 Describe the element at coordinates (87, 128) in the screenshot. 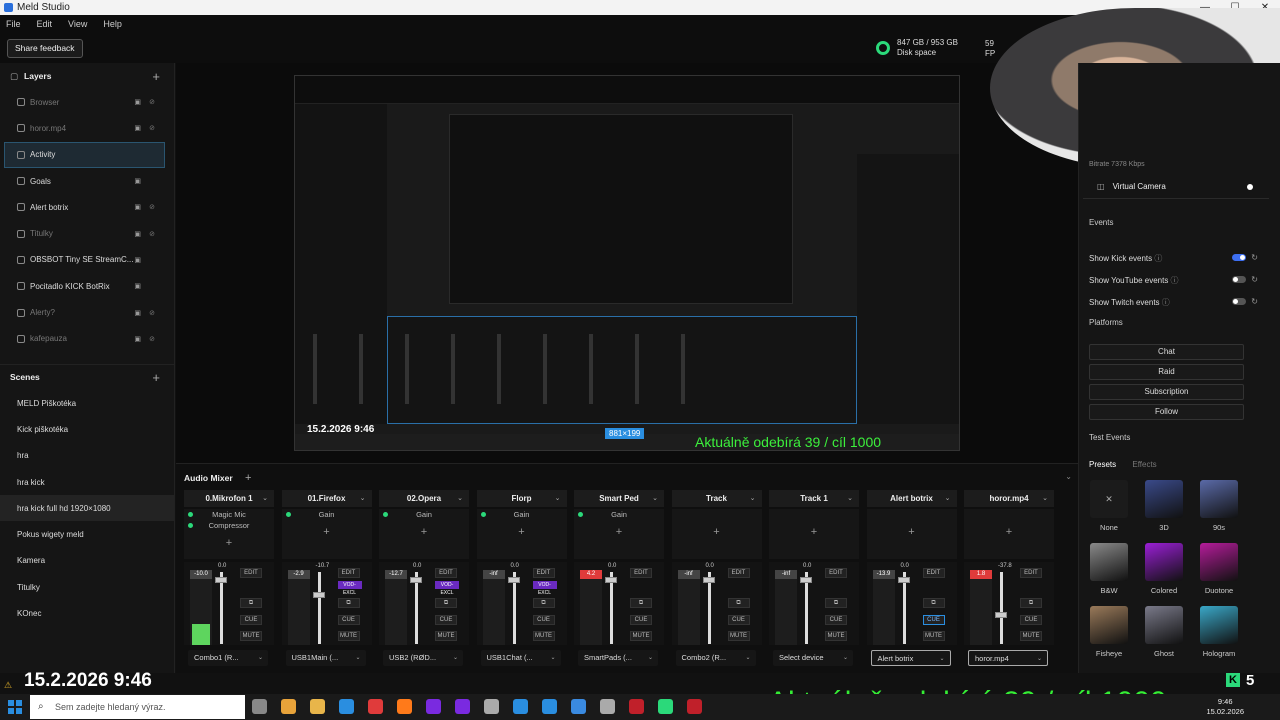

I see `layer-item: horor.mp4 ▣ ⊘` at that location.